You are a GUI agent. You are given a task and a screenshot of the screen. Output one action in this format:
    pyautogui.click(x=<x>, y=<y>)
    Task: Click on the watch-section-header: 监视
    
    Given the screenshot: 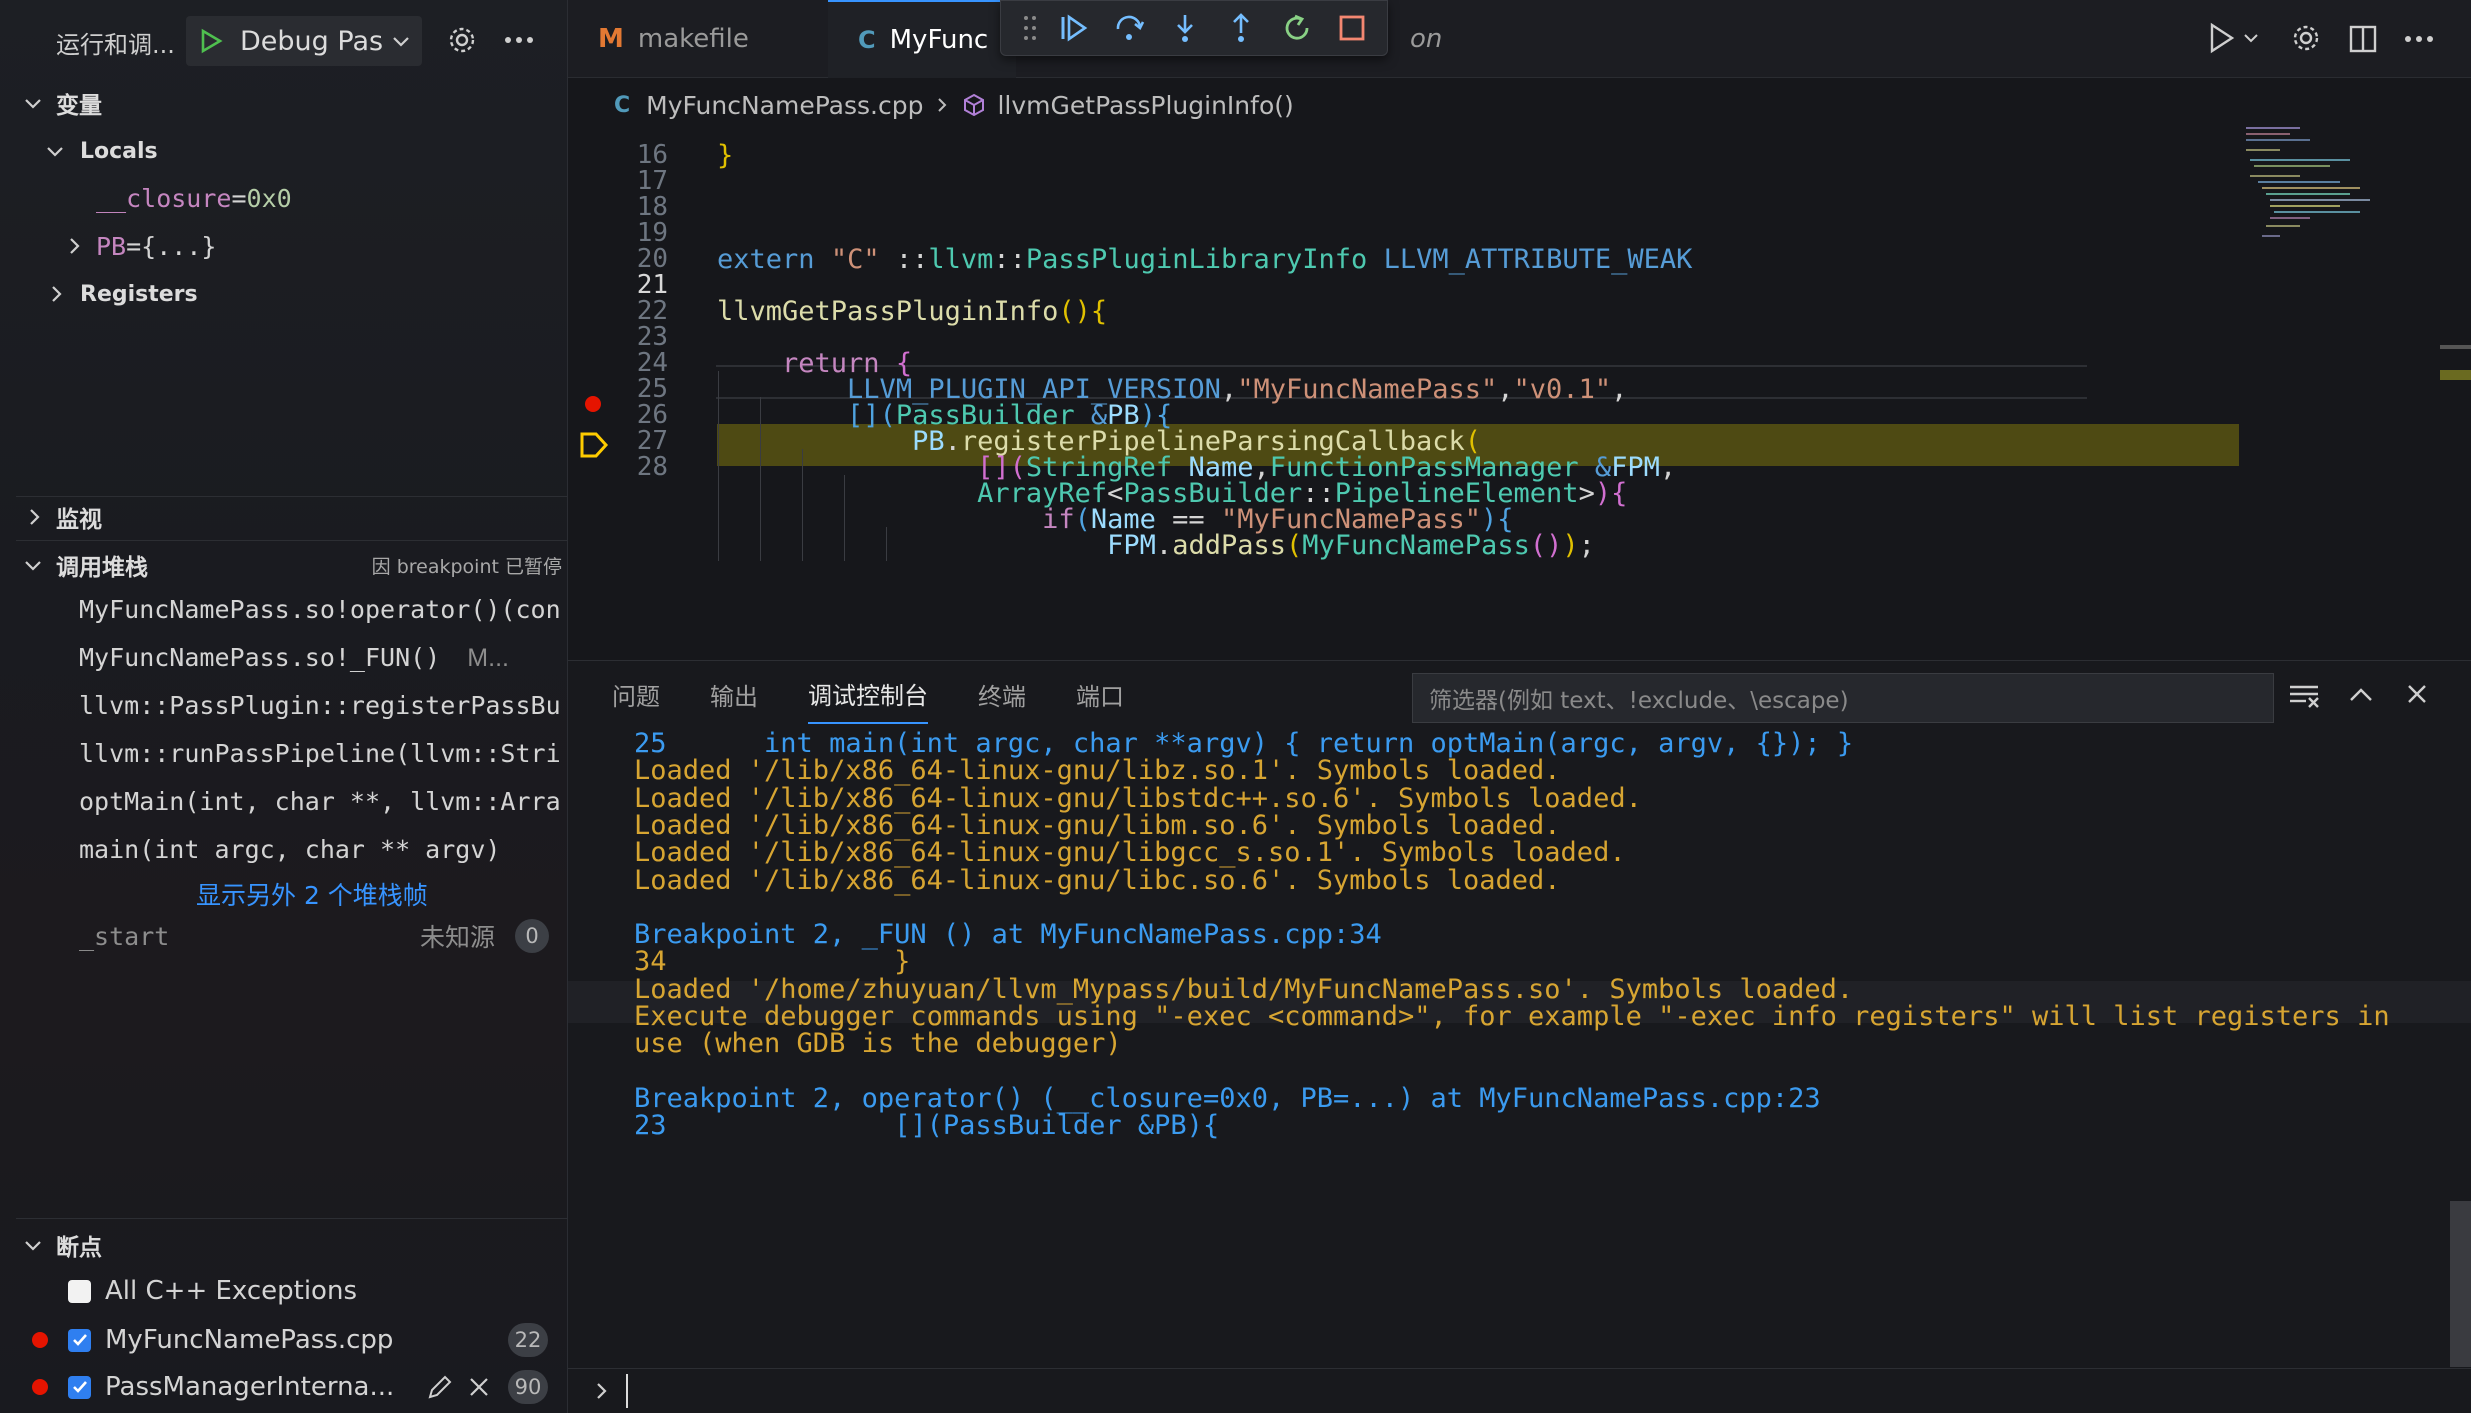 What is the action you would take?
    pyautogui.click(x=63, y=517)
    